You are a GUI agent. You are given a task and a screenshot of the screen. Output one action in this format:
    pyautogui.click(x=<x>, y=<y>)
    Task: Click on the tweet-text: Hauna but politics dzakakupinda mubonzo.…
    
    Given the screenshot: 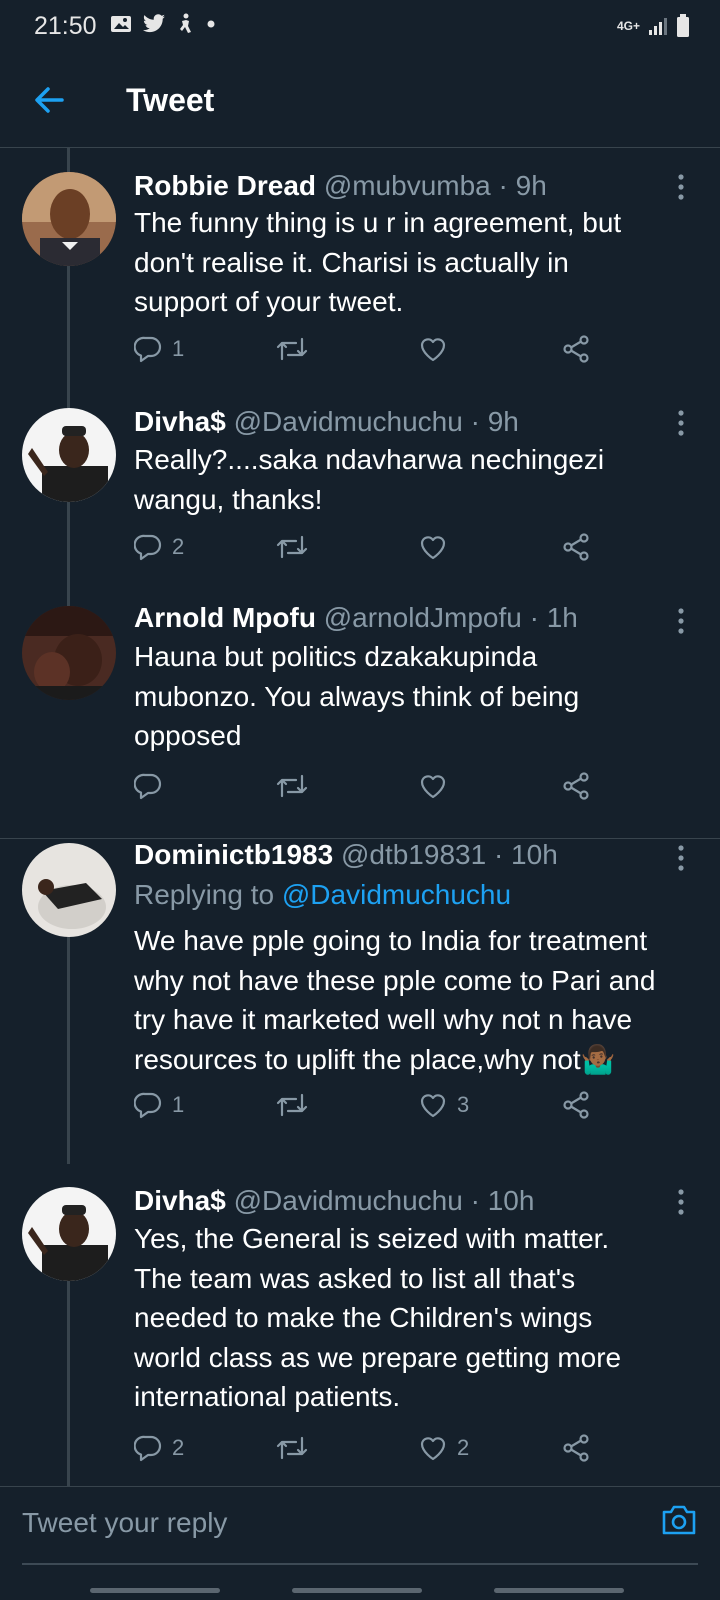 What is the action you would take?
    pyautogui.click(x=417, y=696)
    